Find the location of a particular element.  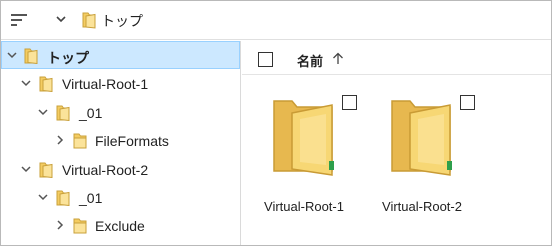

name-column-header: 名前 is located at coordinates (310, 60).